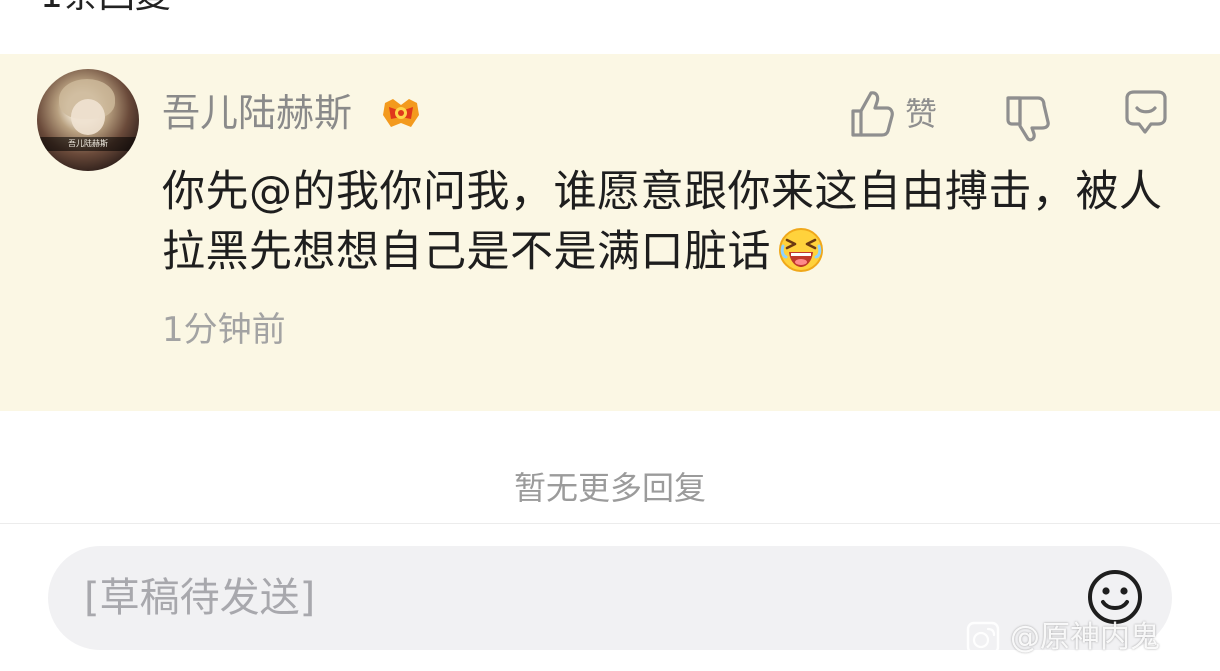 This screenshot has width=1220, height=671. Describe the element at coordinates (1028, 117) in the screenshot. I see `thumbs-down-icon` at that location.